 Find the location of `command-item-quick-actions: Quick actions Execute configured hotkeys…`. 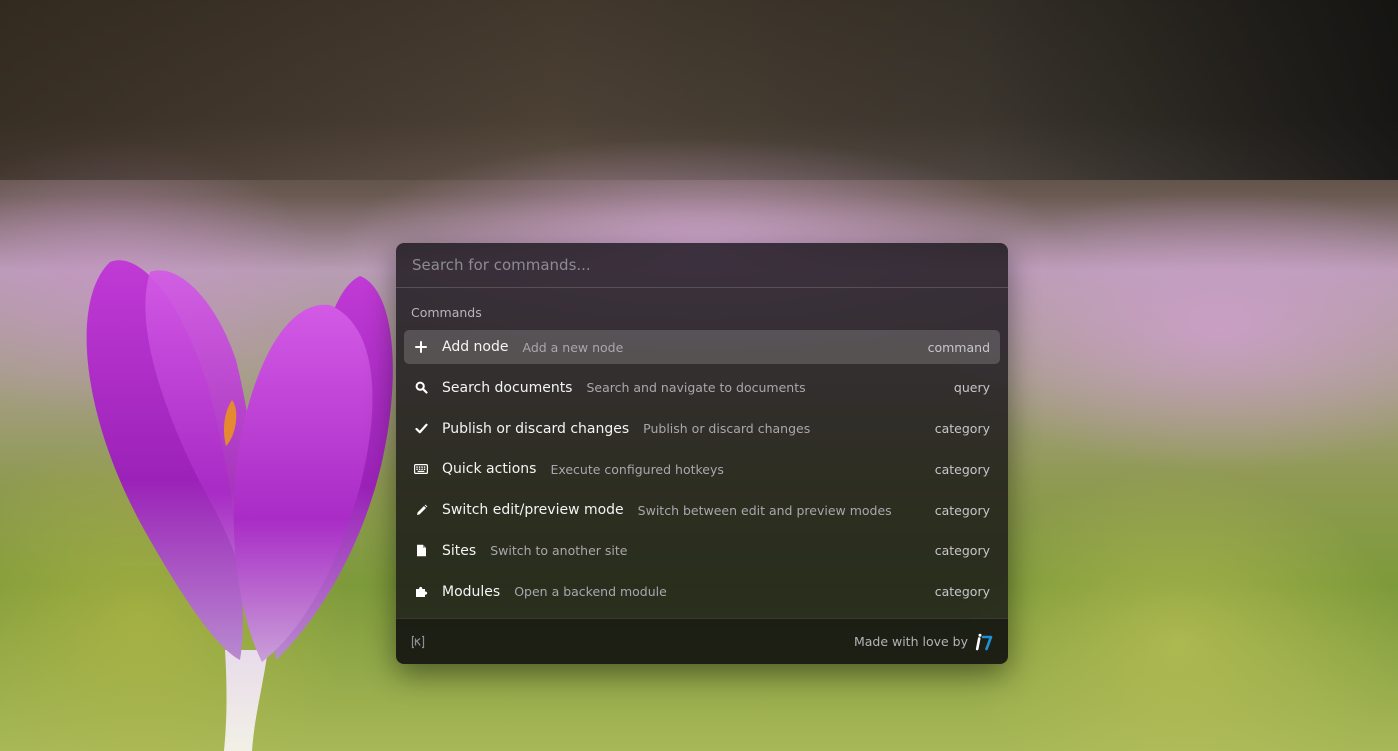

command-item-quick-actions: Quick actions Execute configured hotkeys… is located at coordinates (702, 469).